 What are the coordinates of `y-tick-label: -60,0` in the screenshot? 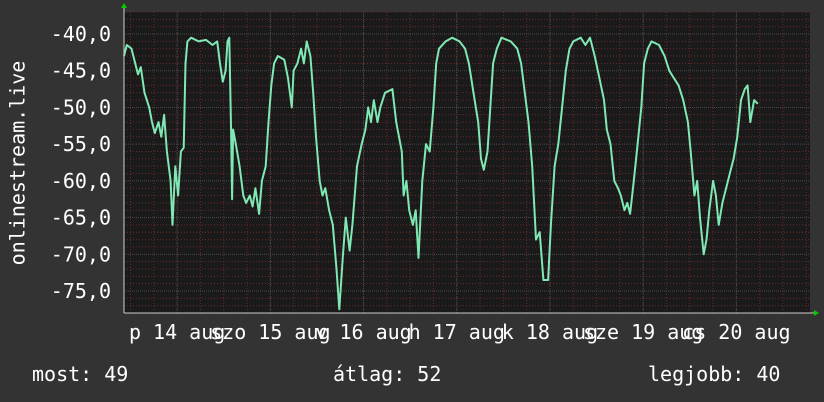 It's located at (81, 181).